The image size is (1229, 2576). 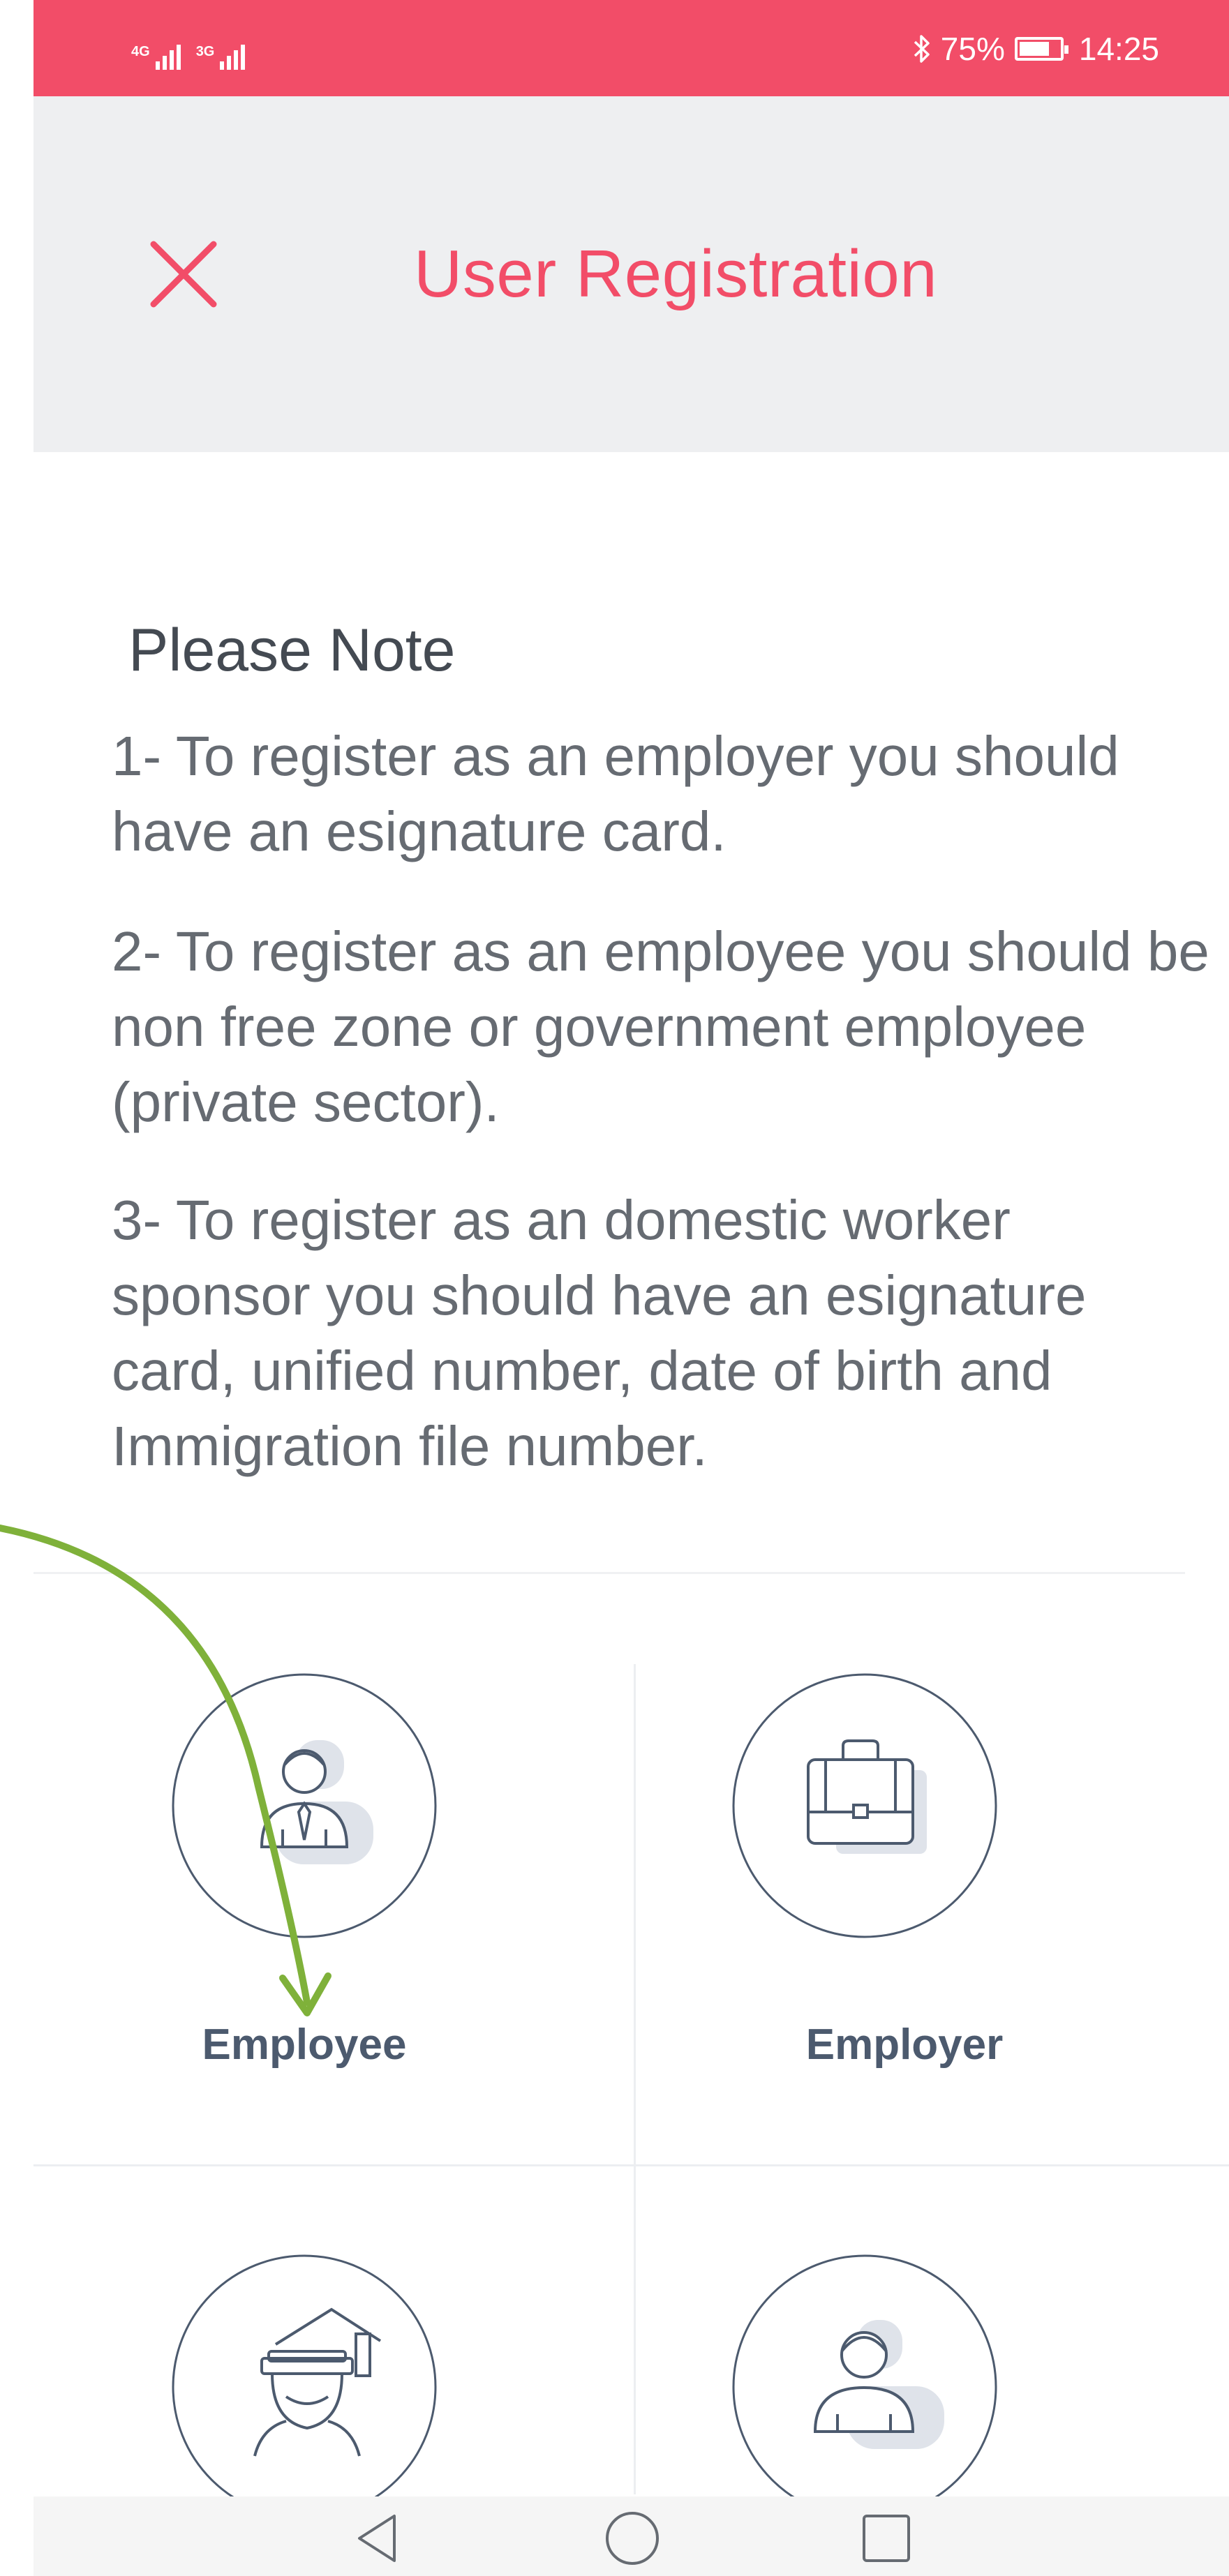 I want to click on note-heading: Please Note, so click(x=292, y=650).